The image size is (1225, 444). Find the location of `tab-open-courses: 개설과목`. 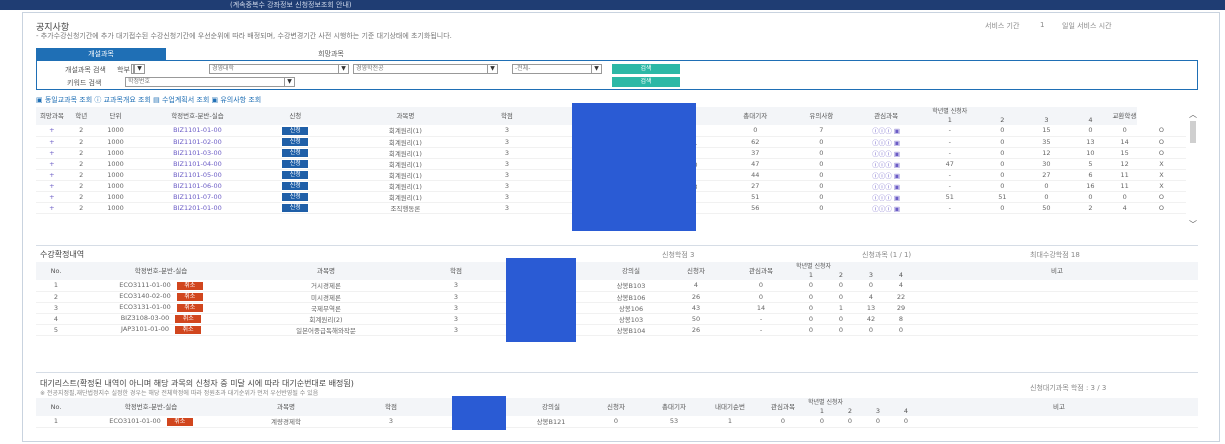

tab-open-courses: 개설과목 is located at coordinates (101, 54).